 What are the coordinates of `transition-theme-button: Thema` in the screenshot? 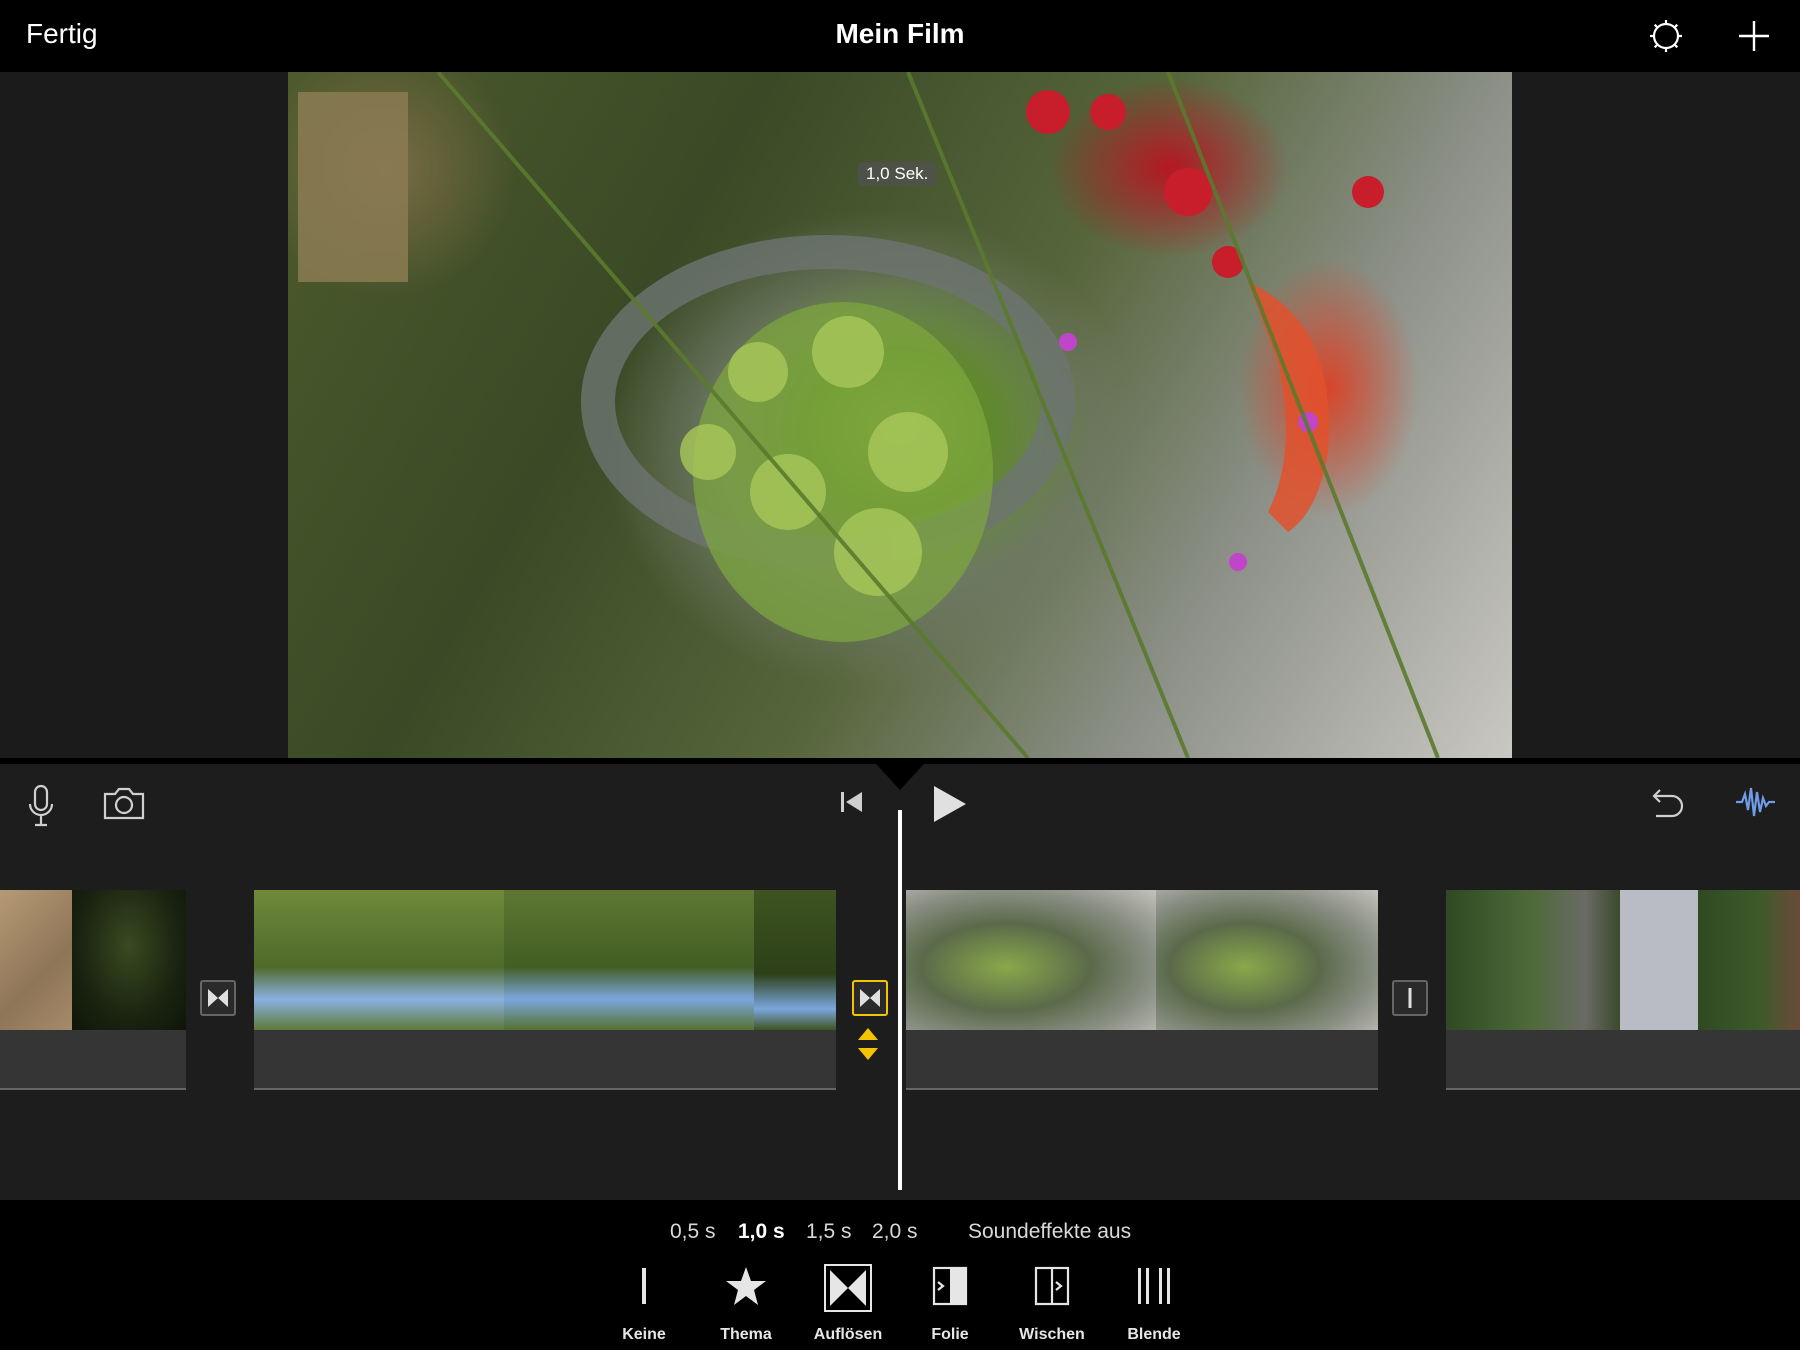 It's located at (746, 1307).